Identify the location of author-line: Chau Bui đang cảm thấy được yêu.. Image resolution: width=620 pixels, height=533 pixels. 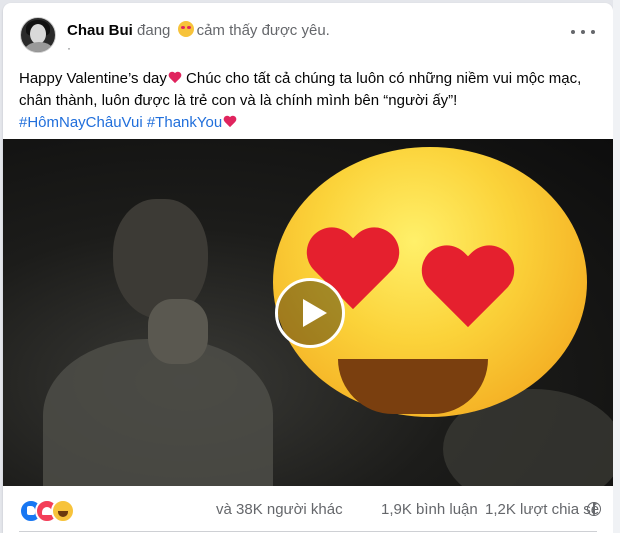
(198, 30).